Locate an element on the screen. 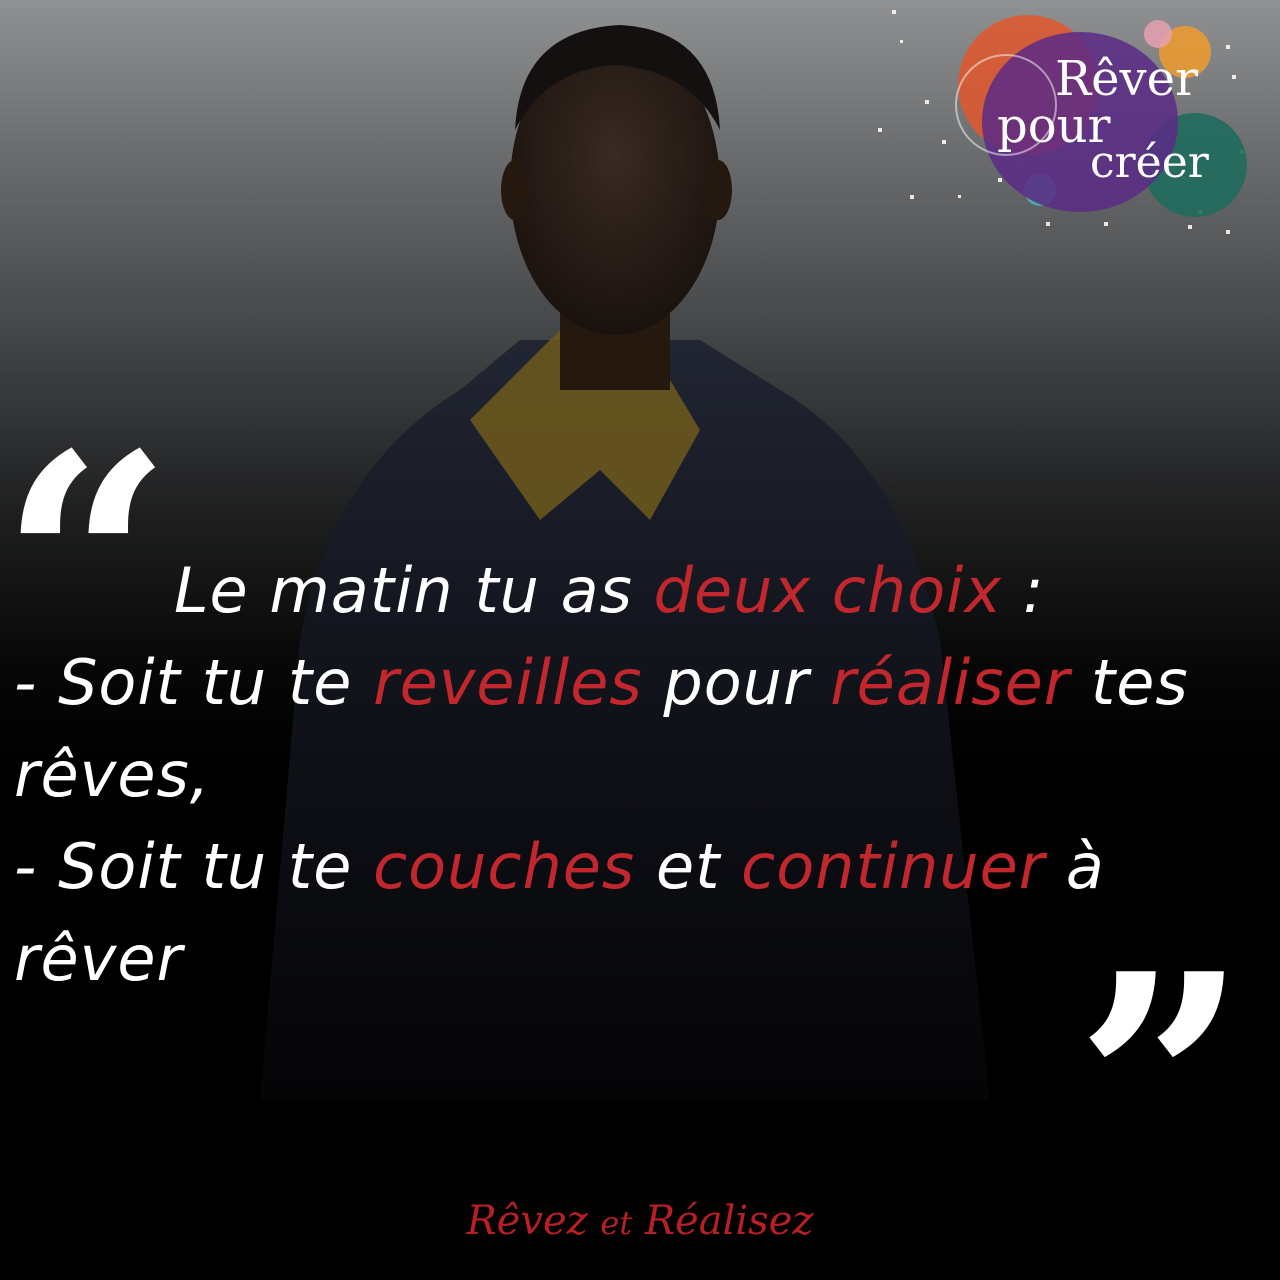 This screenshot has height=1280, width=1280. quote-line: - Soit tu te reveilles pour réaliser tes is located at coordinates (645, 683).